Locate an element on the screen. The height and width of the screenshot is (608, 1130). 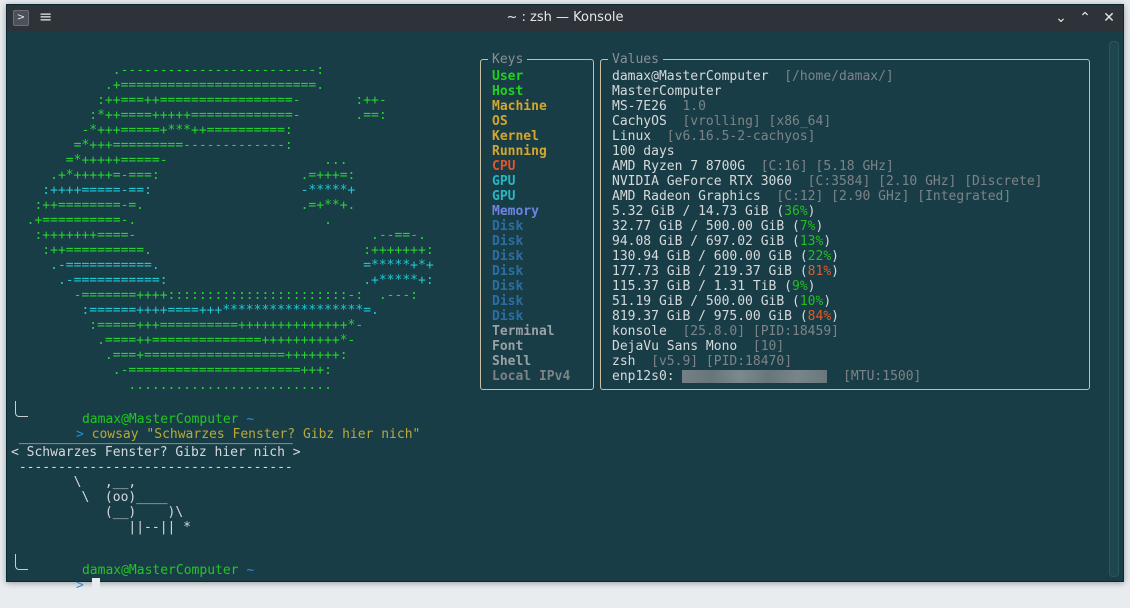
terminal-app-icon: > is located at coordinates (21, 18).